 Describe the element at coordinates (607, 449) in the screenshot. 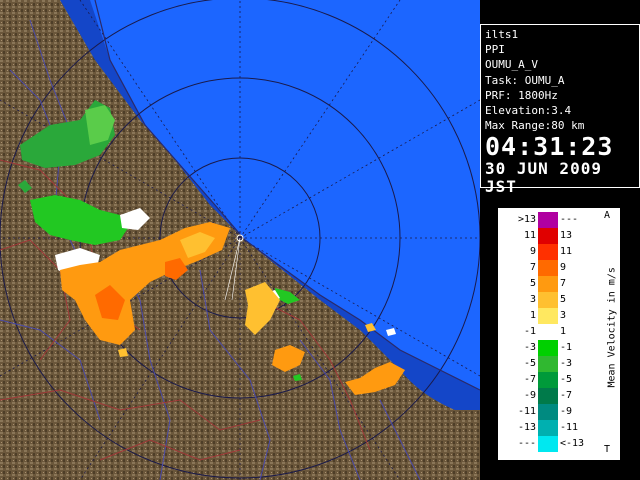

I see `legend-bottom-marker: T` at that location.